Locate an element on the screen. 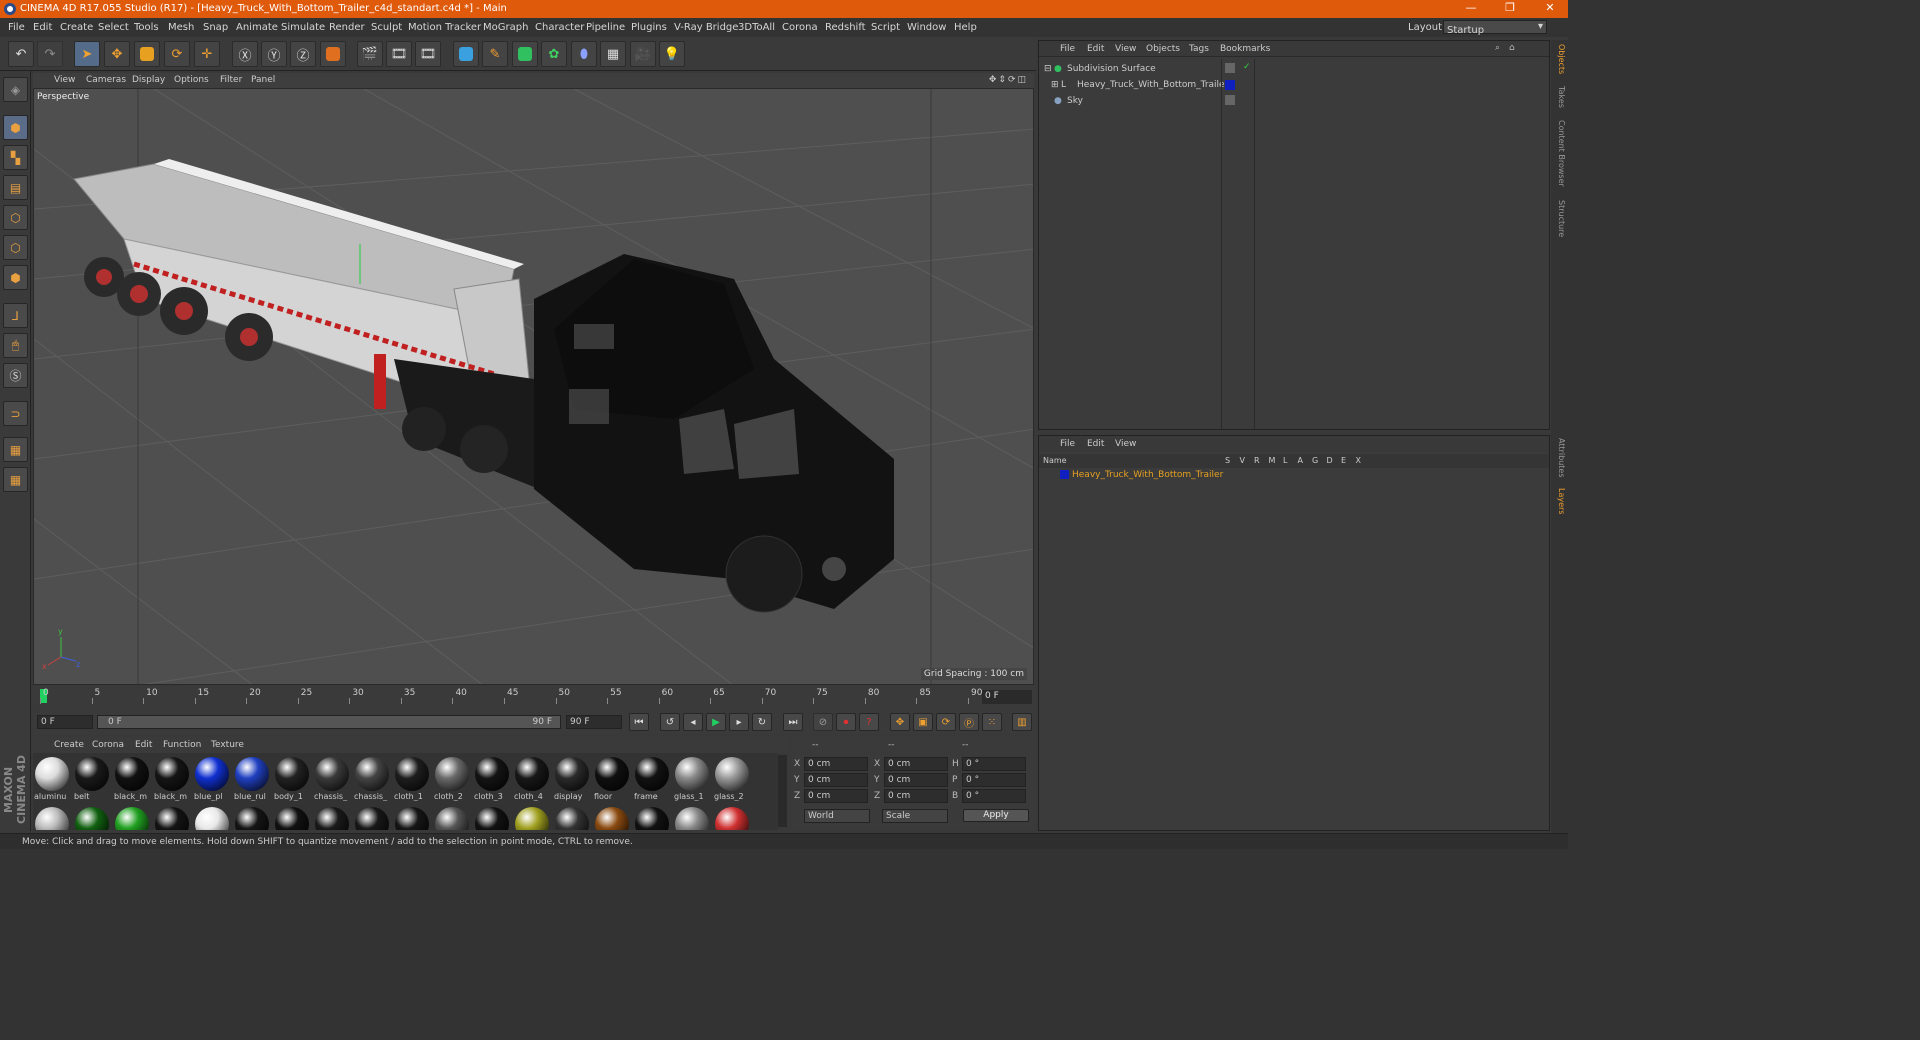 This screenshot has width=1920, height=1040. menu-select: Select is located at coordinates (113, 27).